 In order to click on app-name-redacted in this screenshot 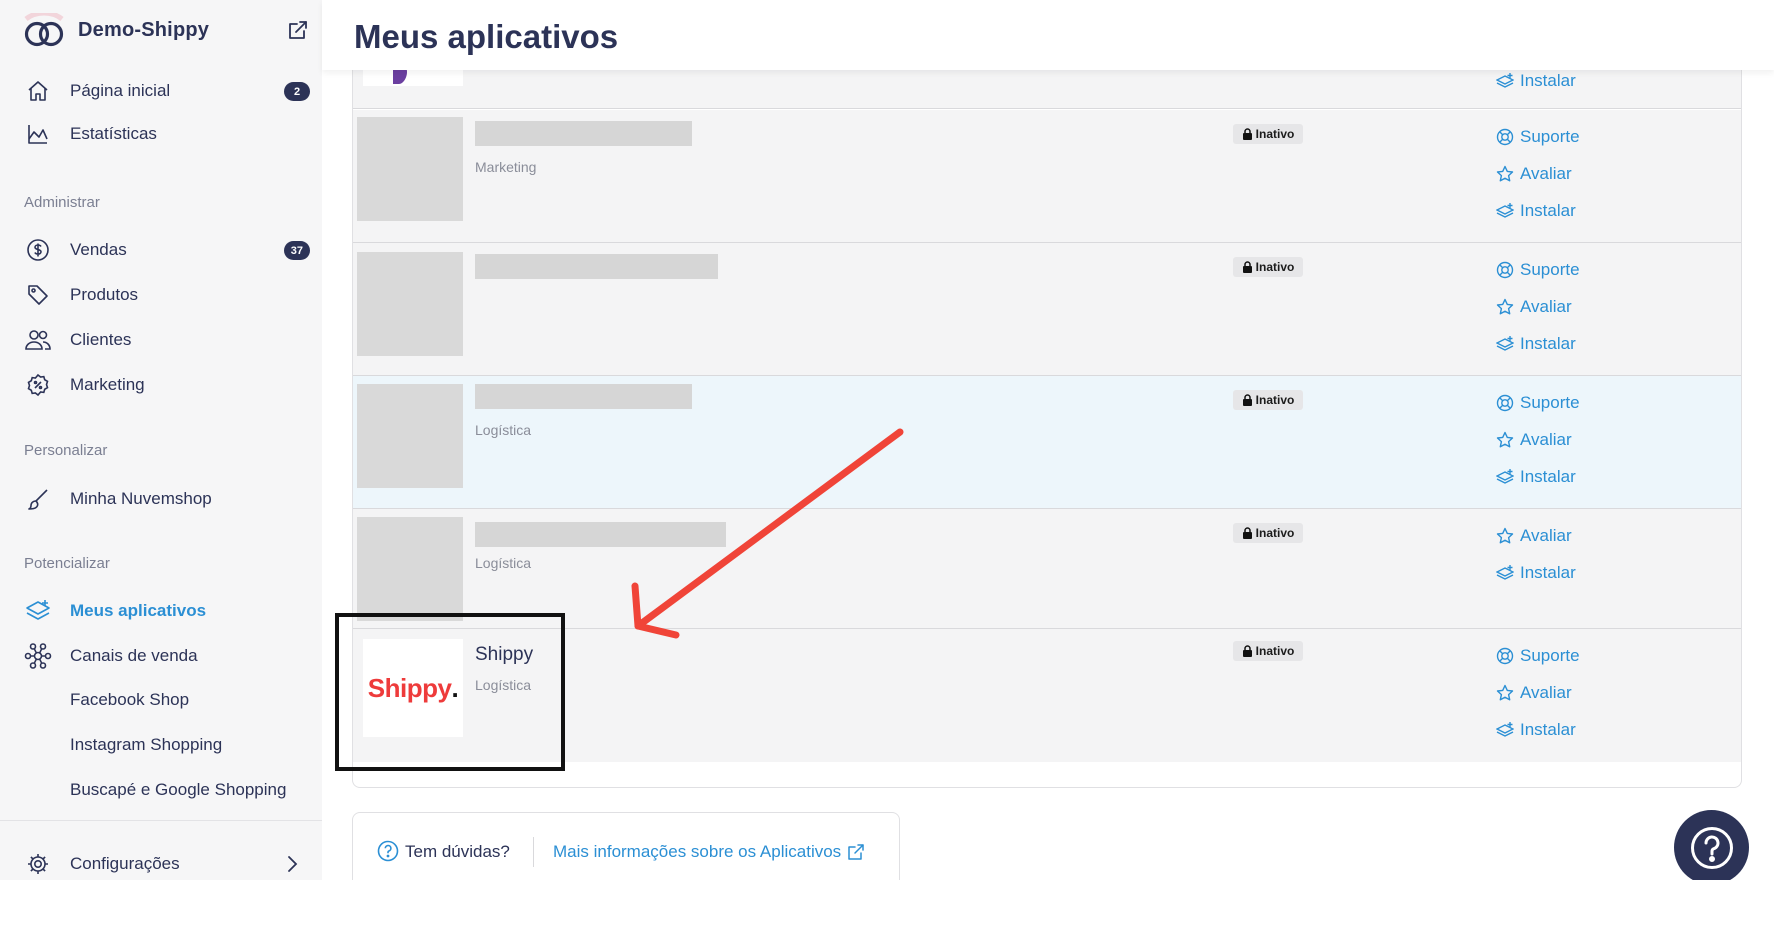, I will do `click(596, 266)`.